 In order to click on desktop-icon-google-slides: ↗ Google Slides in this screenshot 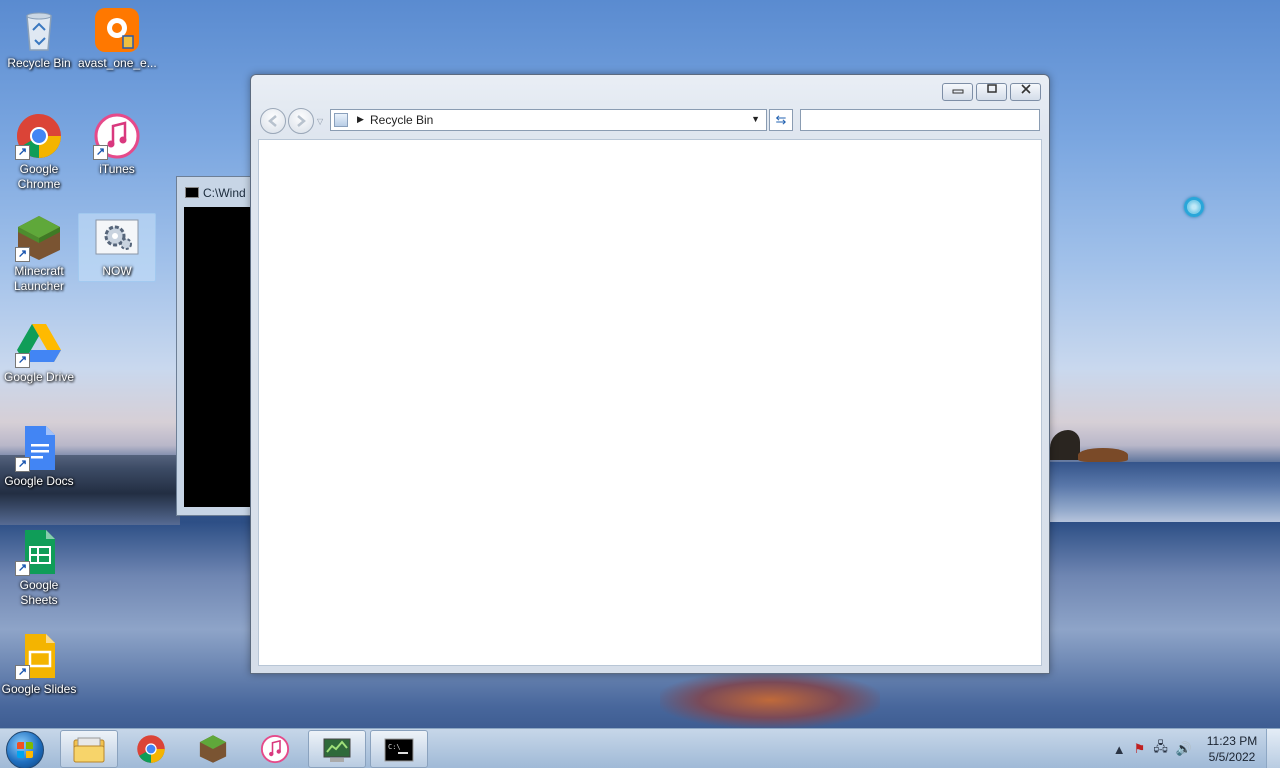, I will do `click(39, 664)`.